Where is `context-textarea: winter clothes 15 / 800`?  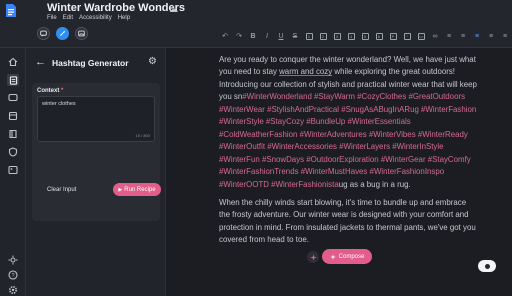
context-textarea: winter clothes 15 / 800 is located at coordinates (96, 119).